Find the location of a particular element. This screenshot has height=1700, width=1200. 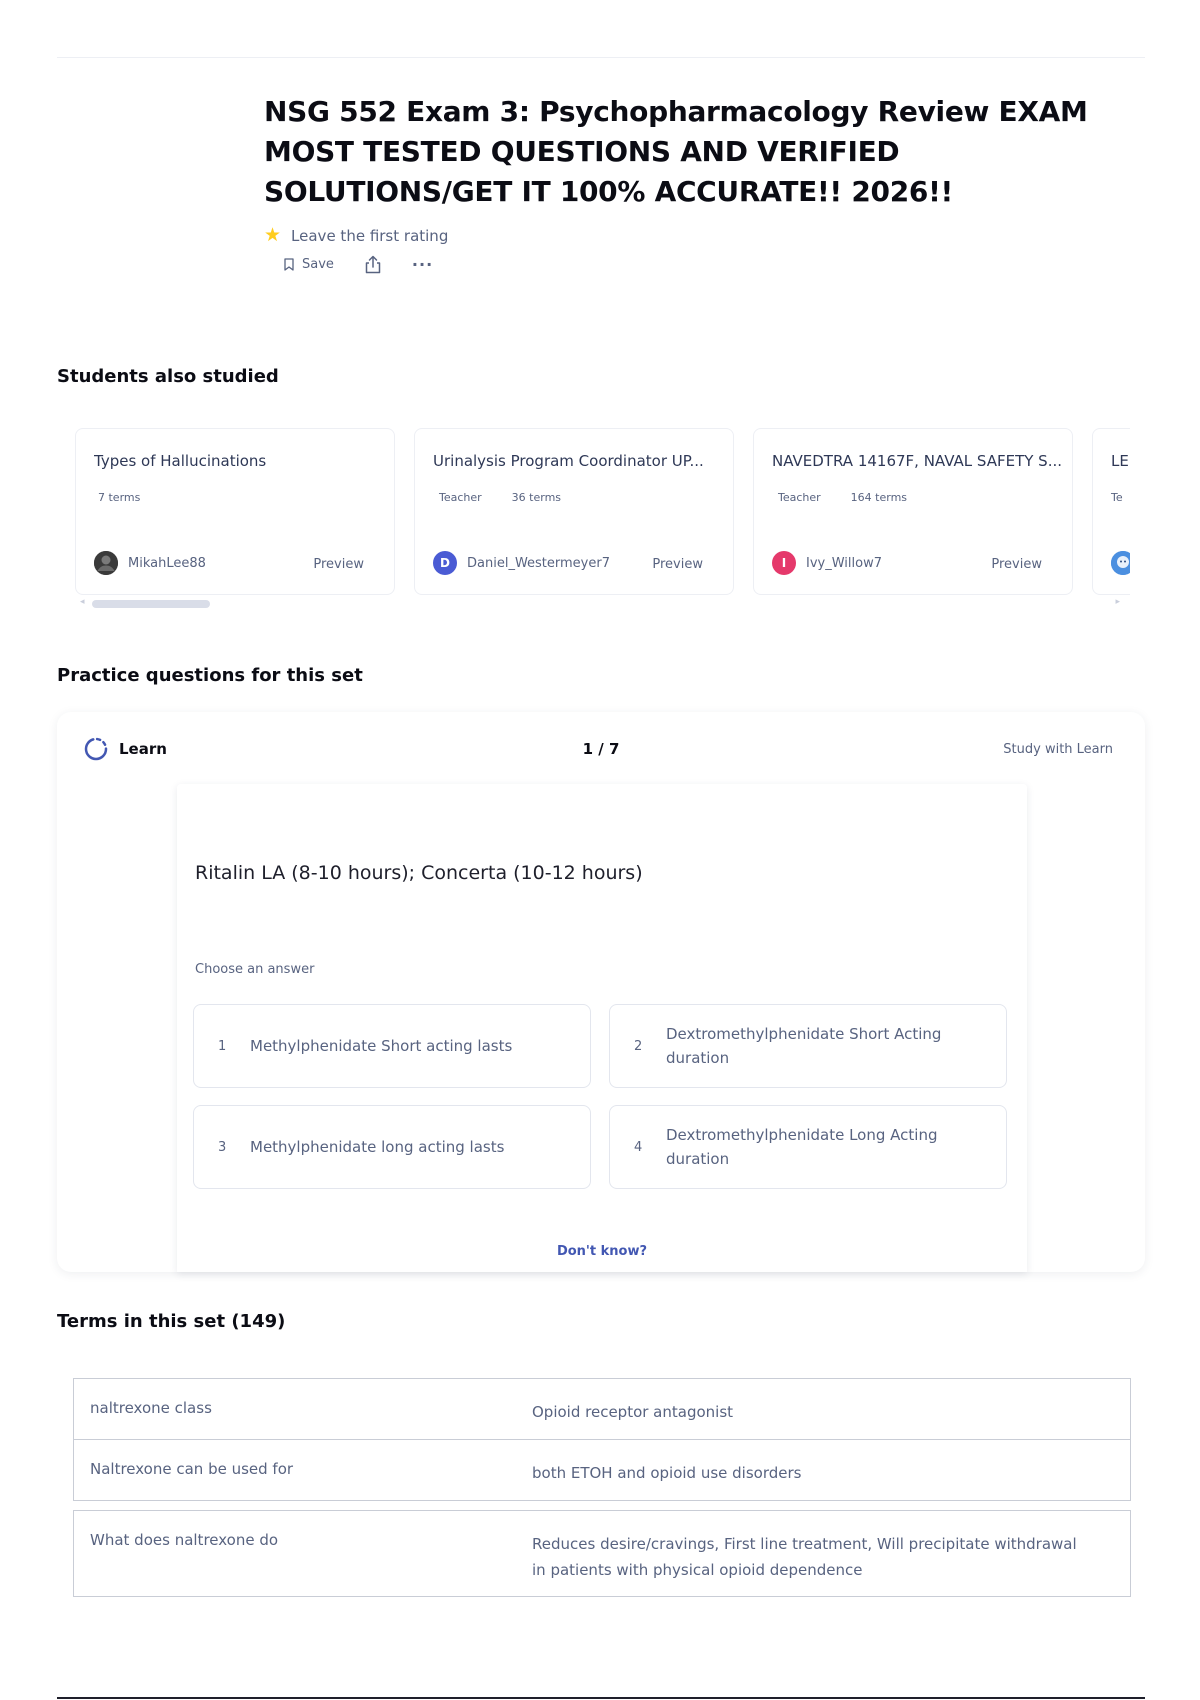

question-progress: 1 / 7 is located at coordinates (601, 749).